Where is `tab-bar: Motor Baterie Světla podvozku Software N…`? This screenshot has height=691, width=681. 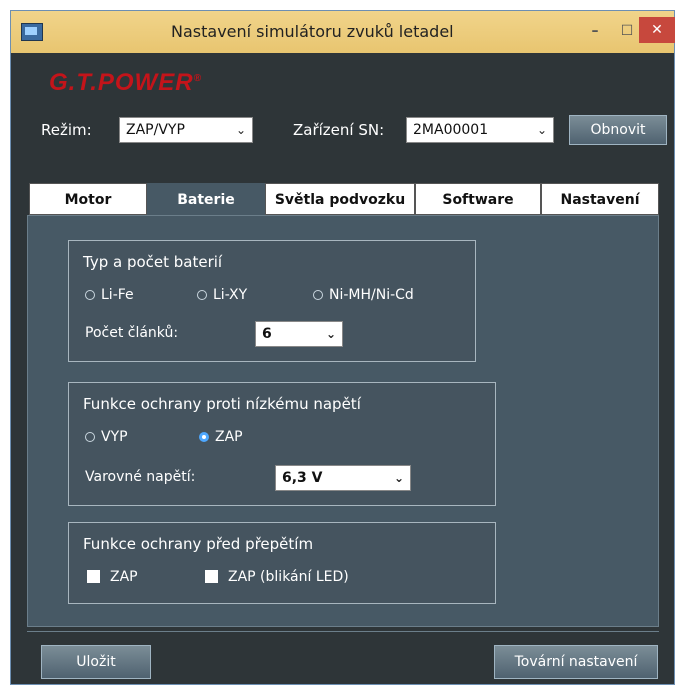
tab-bar: Motor Baterie Světla podvozku Software N… is located at coordinates (344, 199).